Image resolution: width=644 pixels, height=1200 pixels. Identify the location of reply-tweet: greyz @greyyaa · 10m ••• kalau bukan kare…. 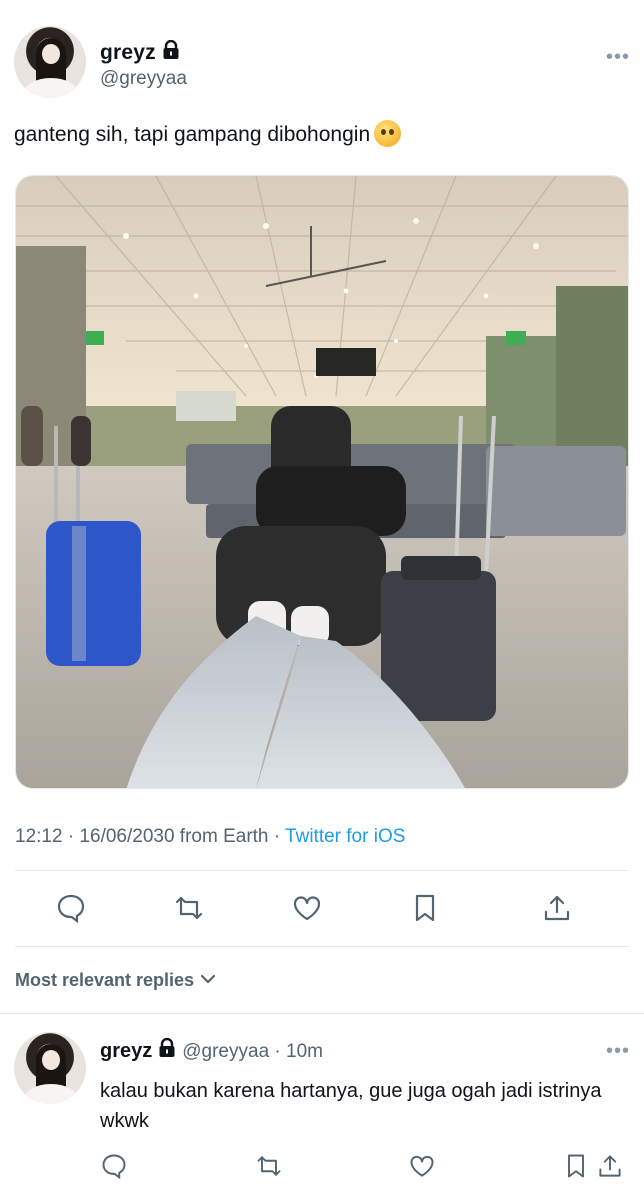
(322, 1116).